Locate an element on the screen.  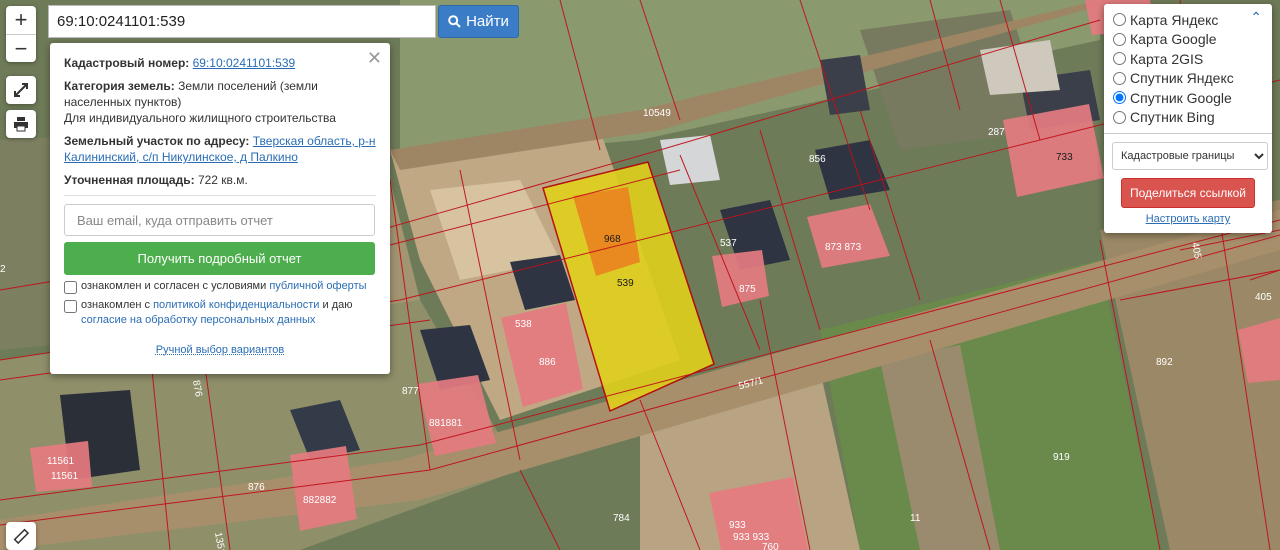
parcel-label-11561-top: 11561 is located at coordinates (61, 461).